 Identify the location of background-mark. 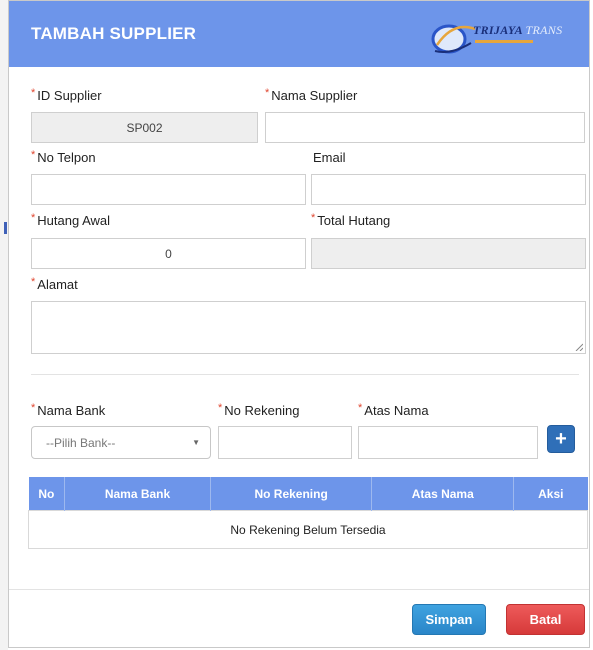
(5, 228).